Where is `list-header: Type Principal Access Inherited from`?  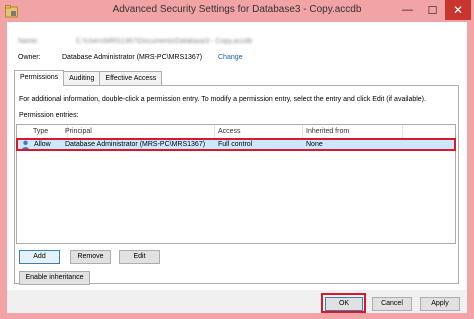
list-header: Type Principal Access Inherited from is located at coordinates (236, 132).